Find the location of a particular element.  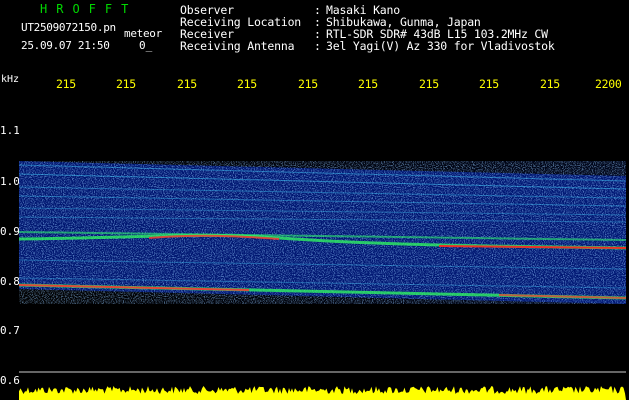

y-tick-label: 1.0 is located at coordinates (10, 181).